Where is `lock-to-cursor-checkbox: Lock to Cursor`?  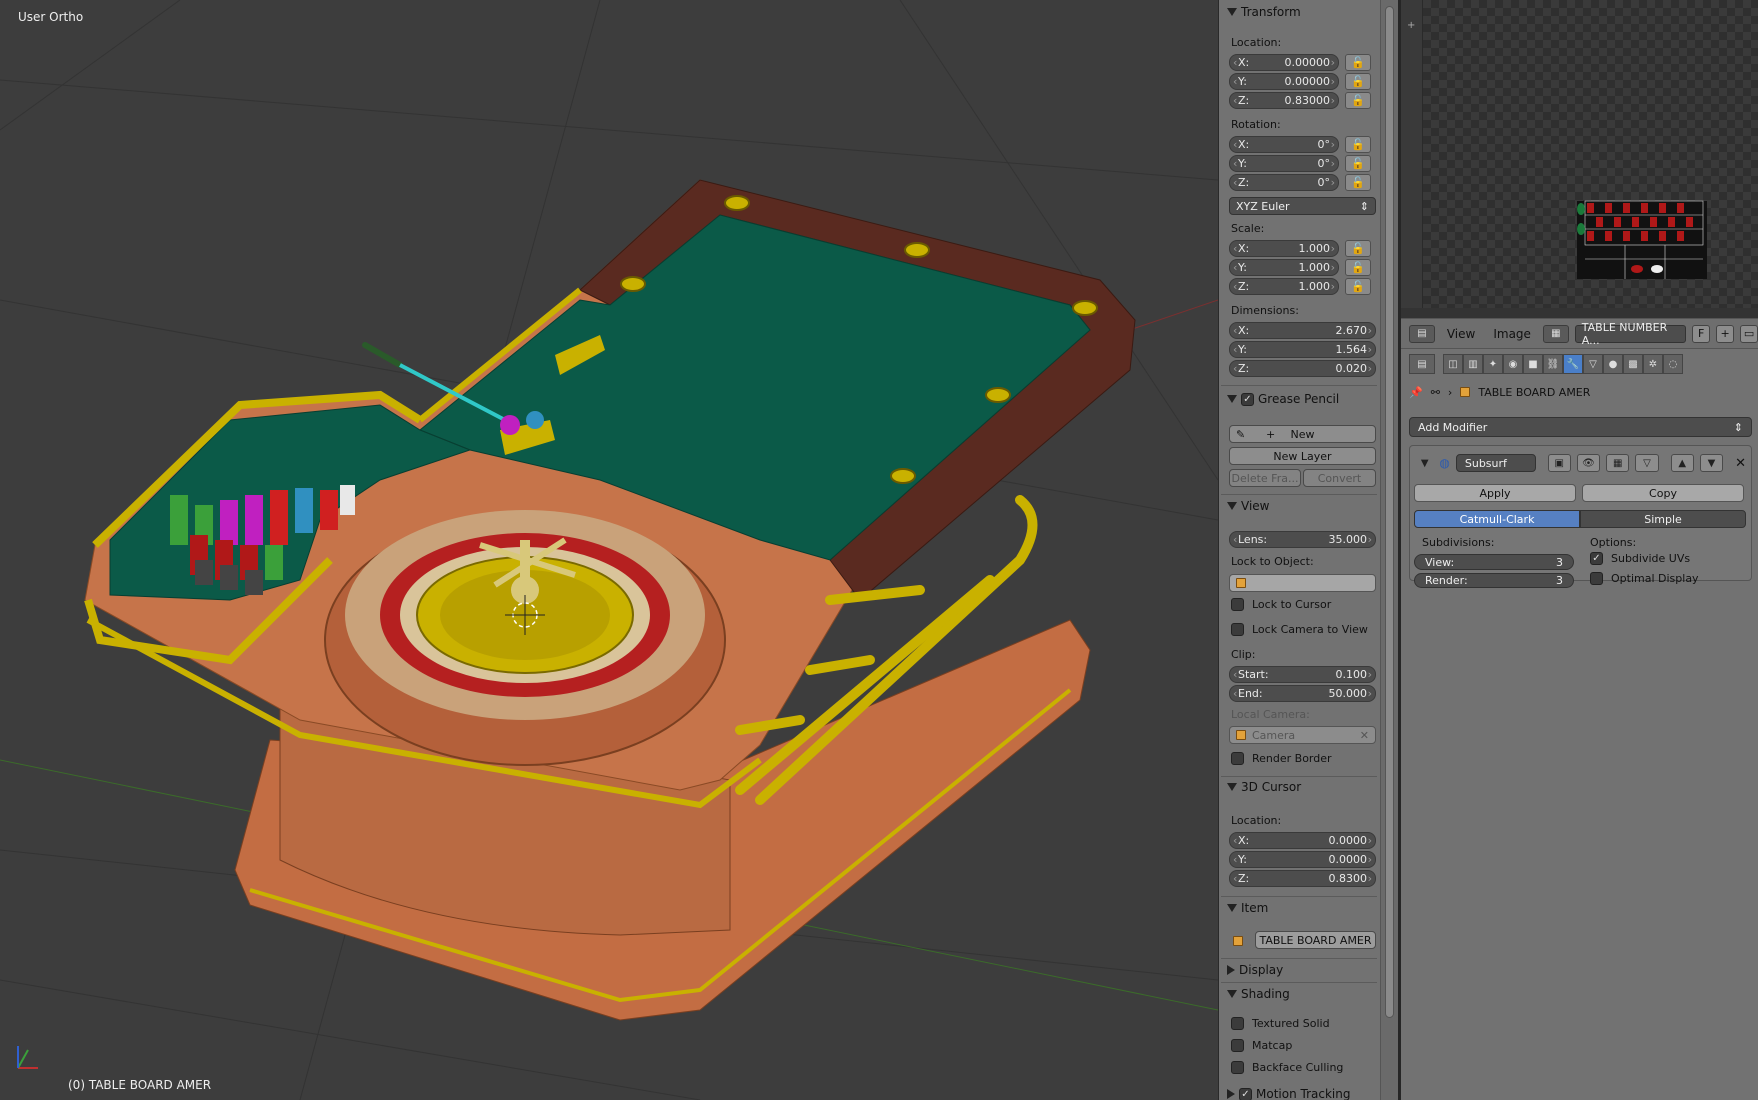
lock-to-cursor-checkbox: Lock to Cursor is located at coordinates (1281, 604).